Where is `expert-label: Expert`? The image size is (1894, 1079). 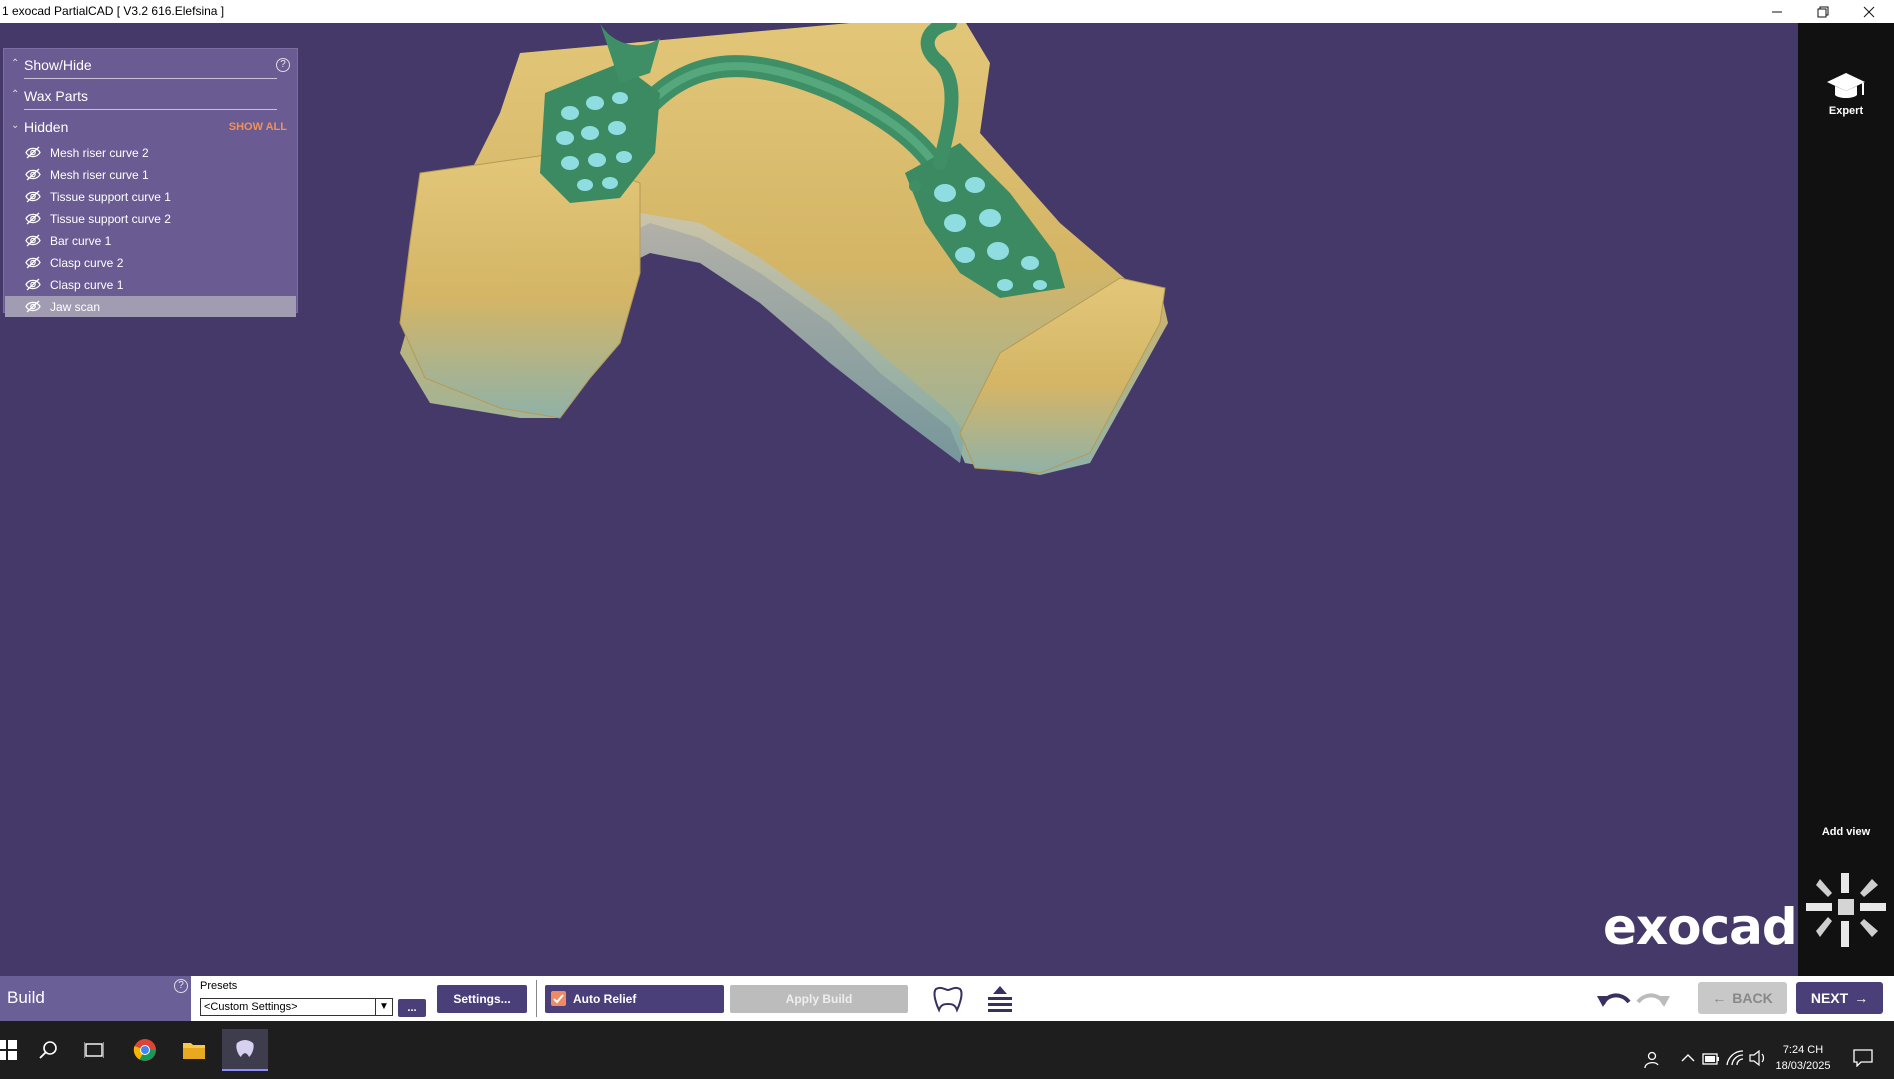
expert-label: Expert is located at coordinates (1846, 111).